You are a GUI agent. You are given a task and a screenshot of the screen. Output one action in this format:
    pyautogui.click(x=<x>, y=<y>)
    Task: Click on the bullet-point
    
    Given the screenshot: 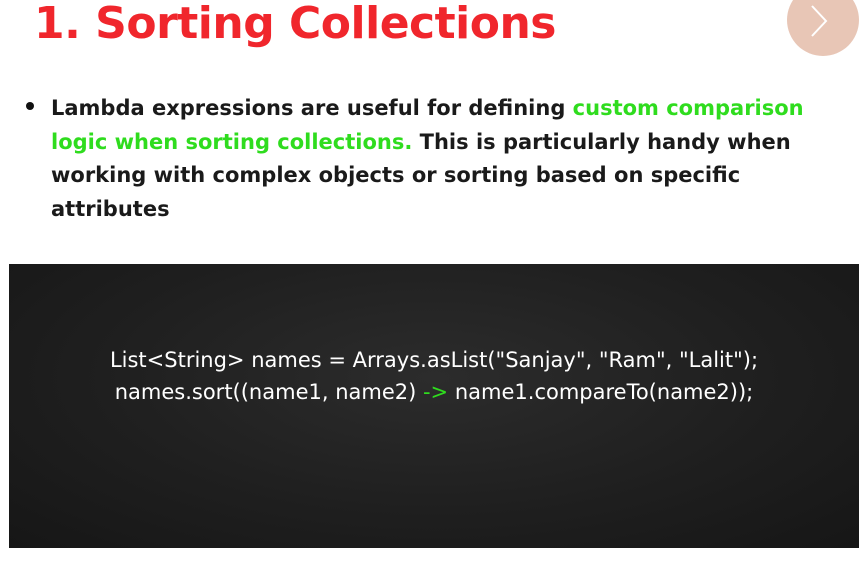 What is the action you would take?
    pyautogui.click(x=30, y=106)
    